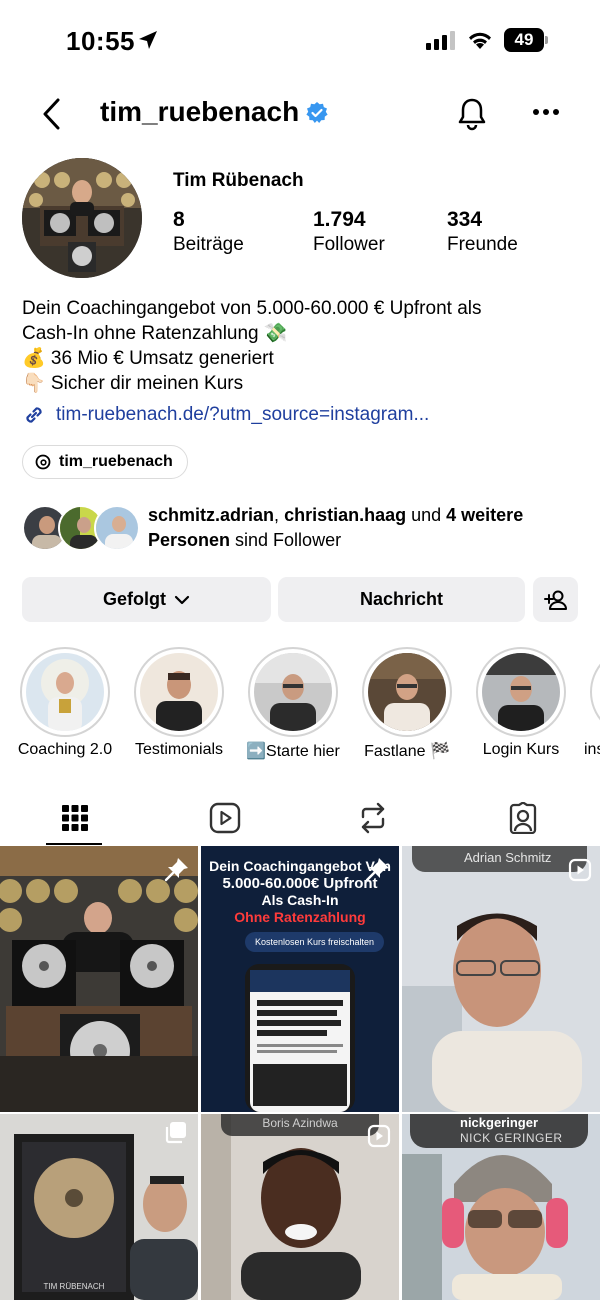 This screenshot has height=1300, width=600. I want to click on stat-followers: 1.794 Follower, so click(349, 232).